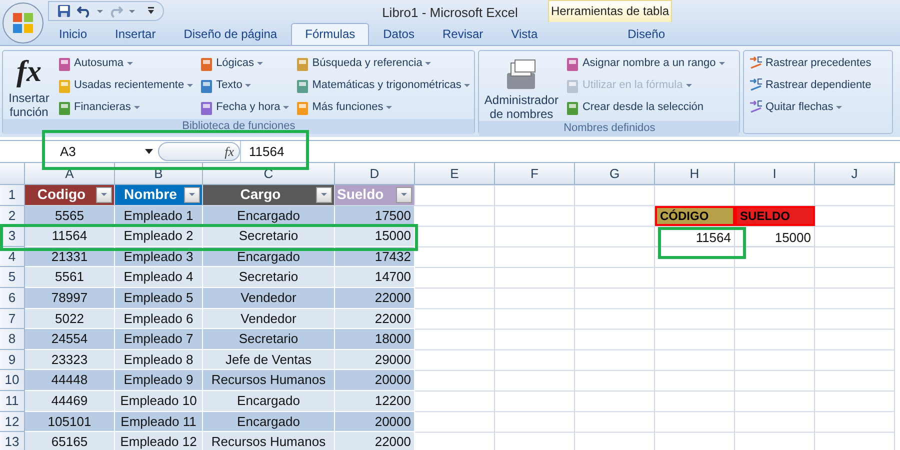 This screenshot has width=900, height=450. Describe the element at coordinates (149, 151) in the screenshot. I see `dropdown-icon` at that location.